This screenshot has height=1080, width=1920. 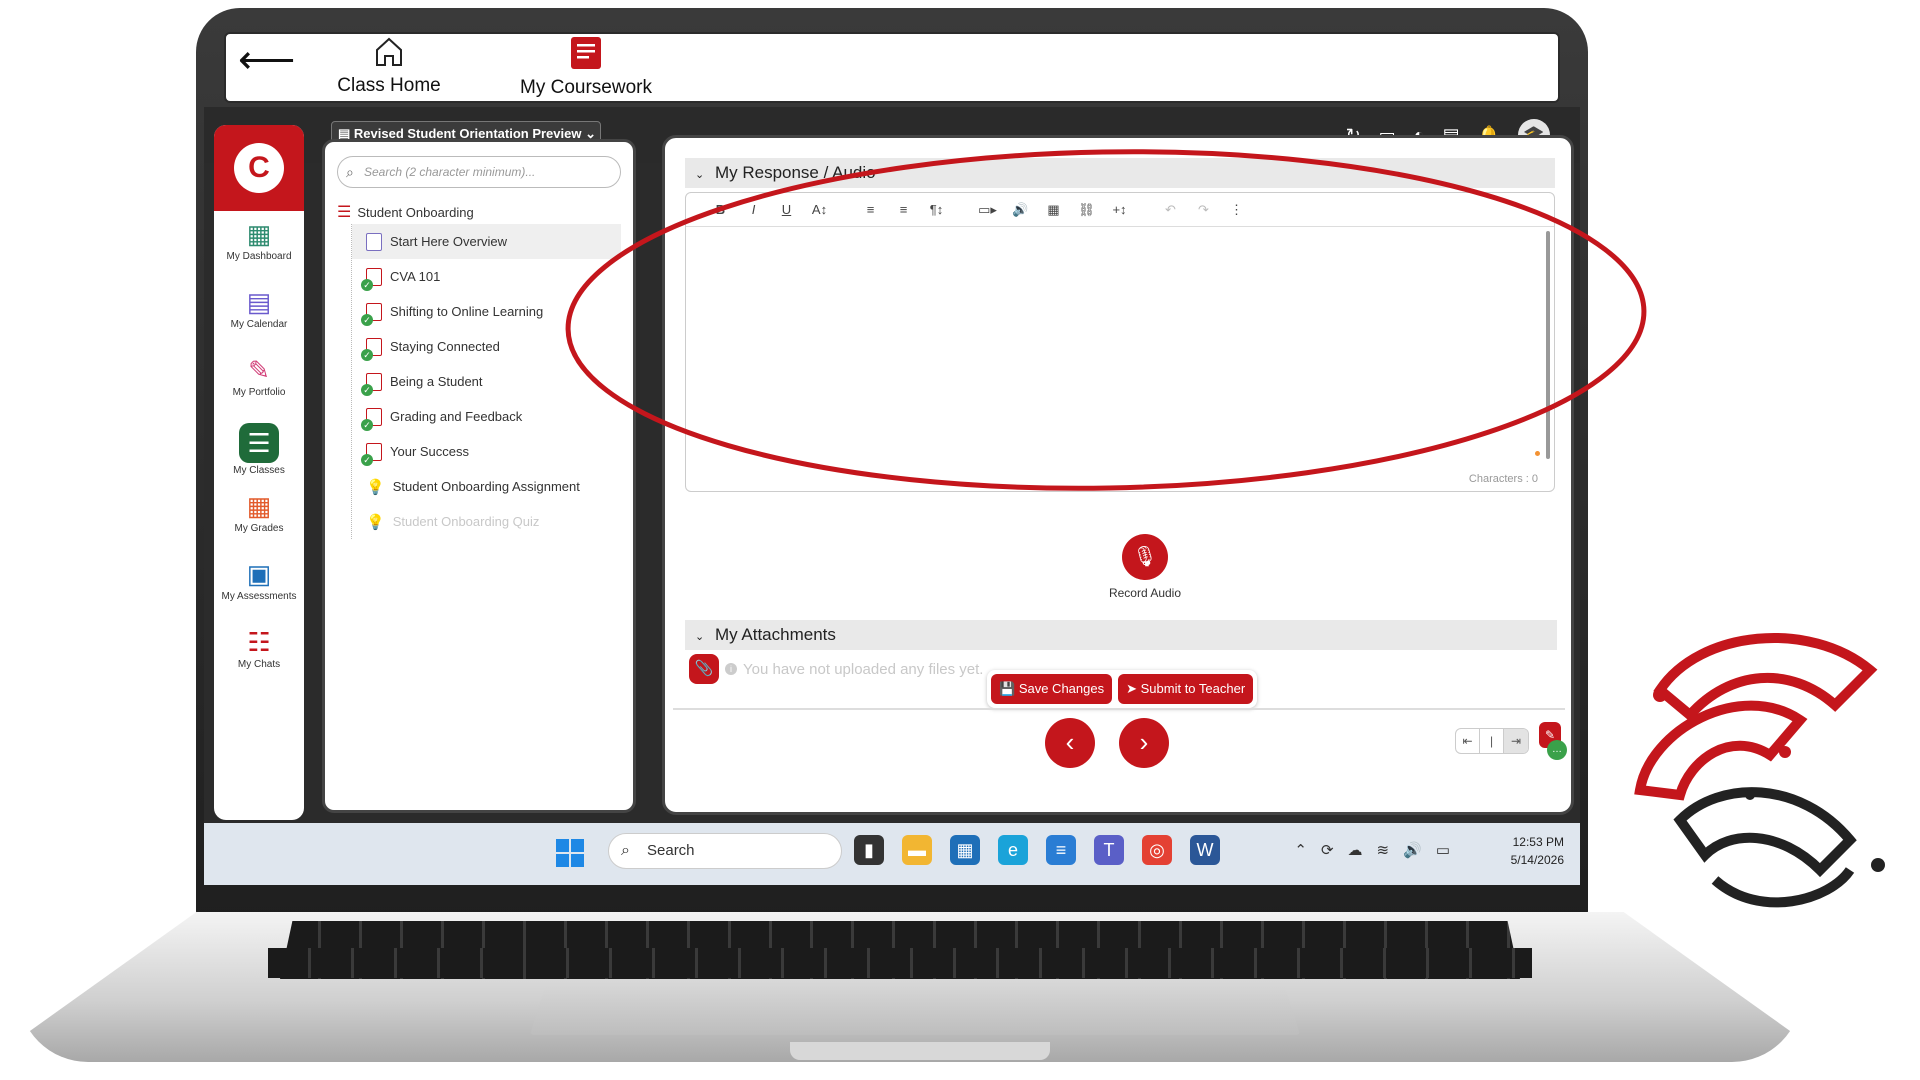 I want to click on tree-item: ✓ Being a Student, so click(x=486, y=381).